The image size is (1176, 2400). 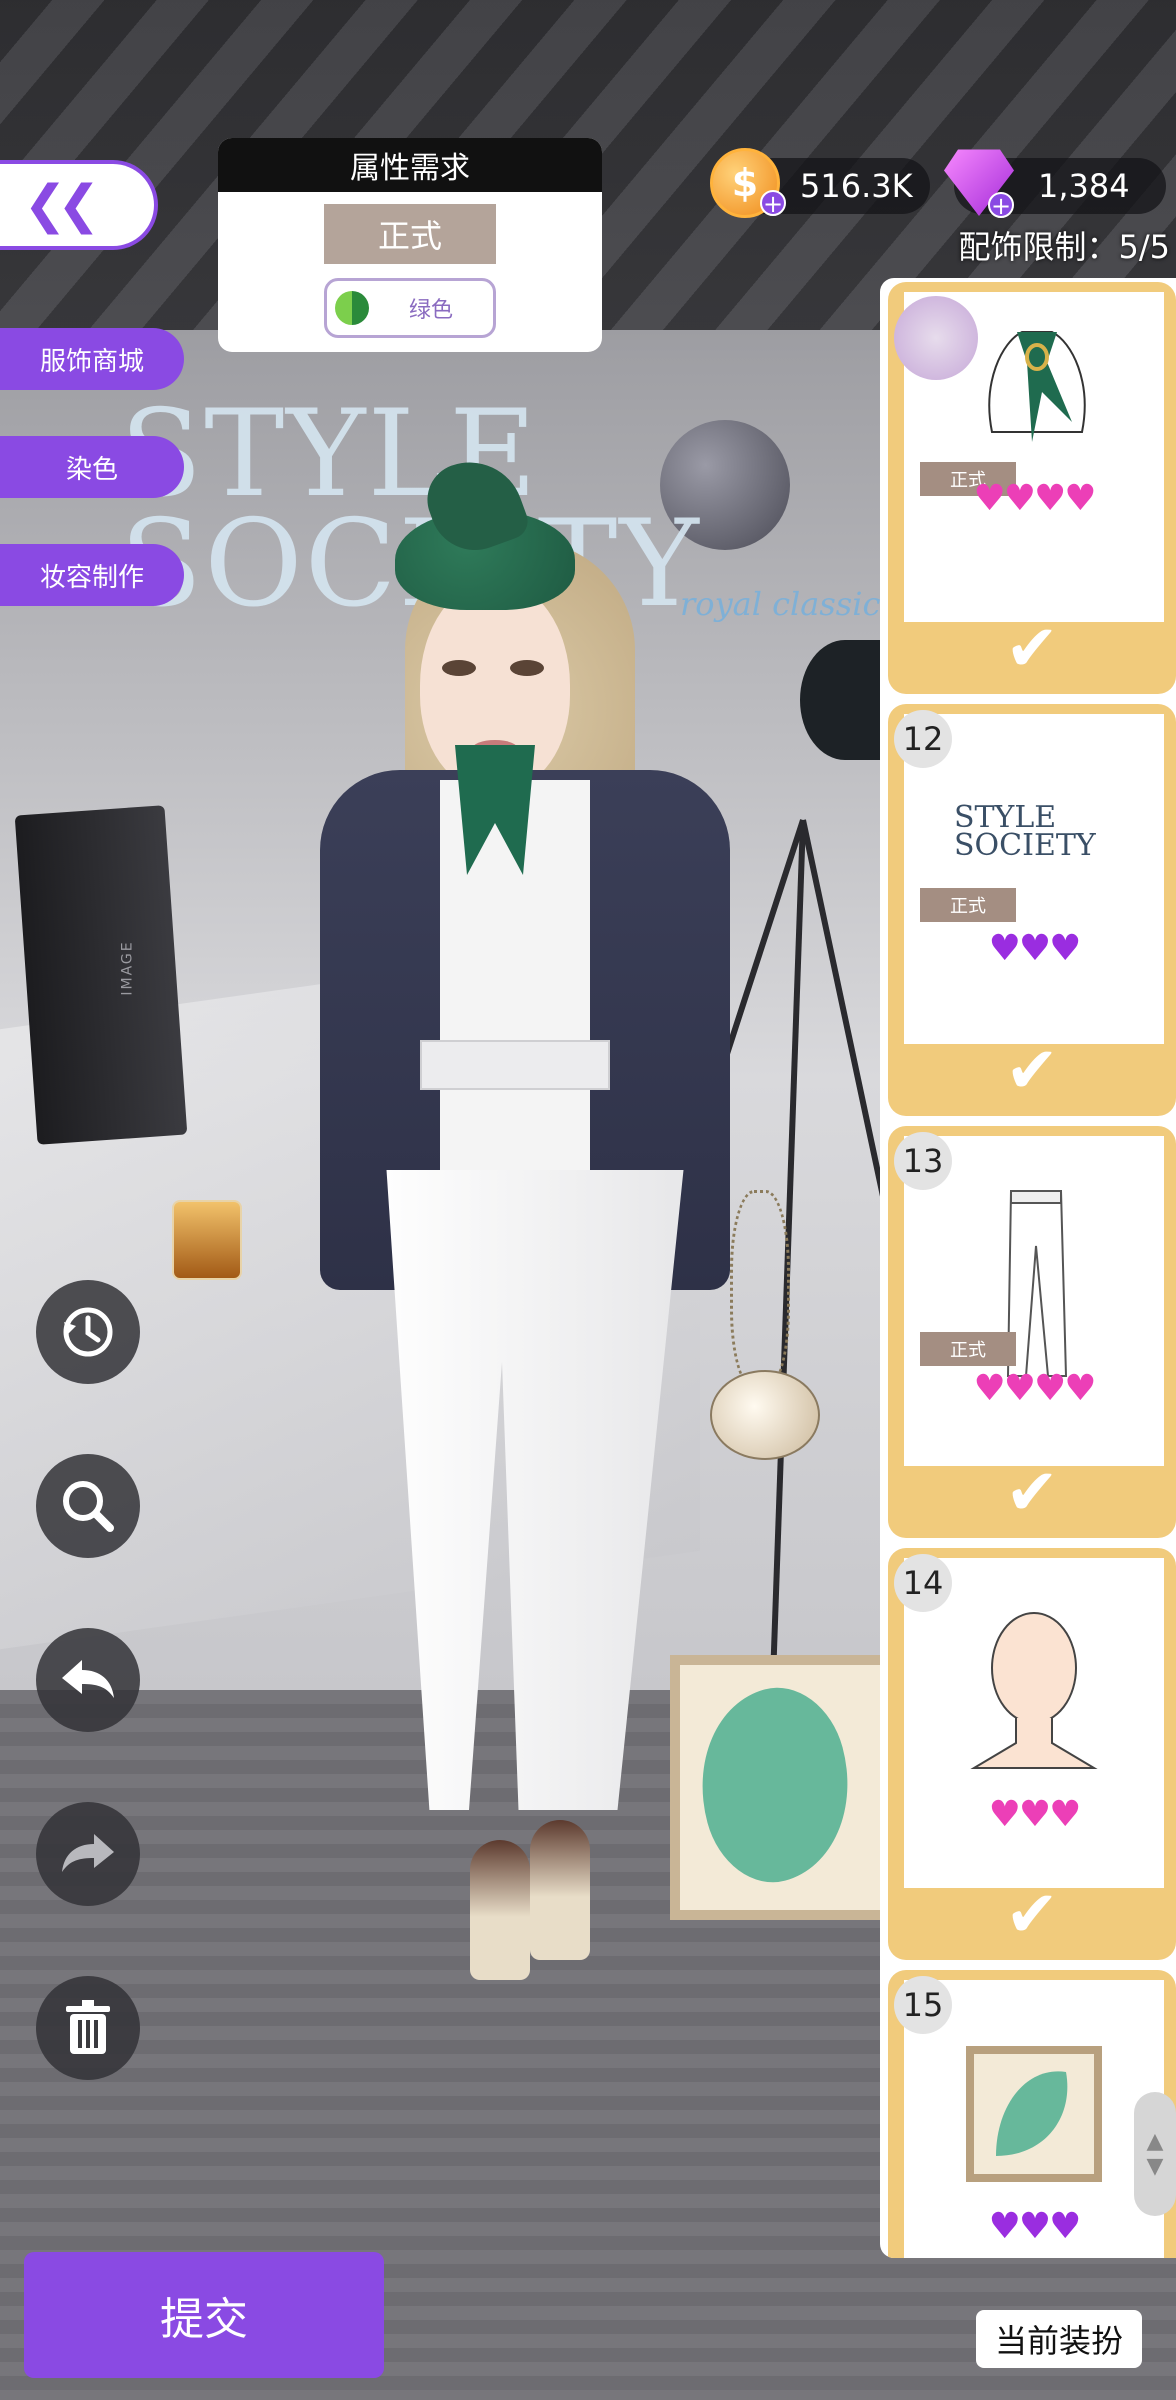 I want to click on scroll-up-icon: ▲, so click(x=1155, y=2141).